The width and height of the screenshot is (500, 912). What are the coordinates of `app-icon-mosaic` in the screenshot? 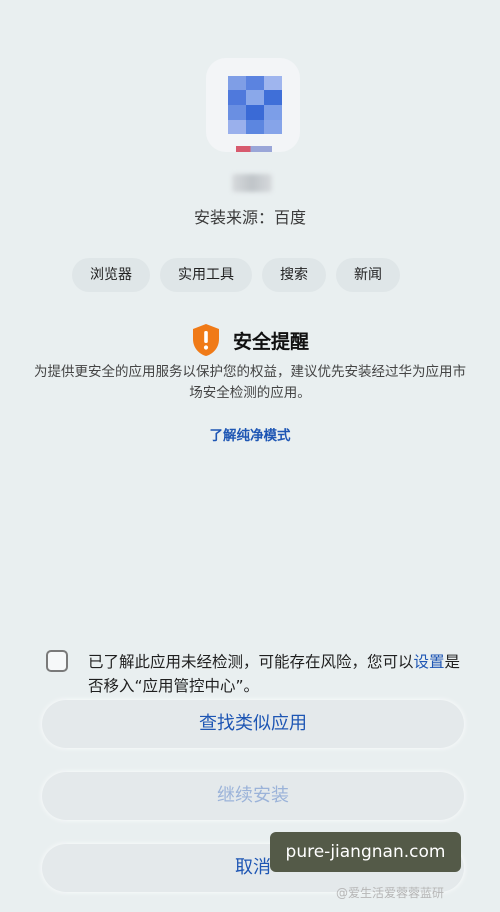 It's located at (255, 105).